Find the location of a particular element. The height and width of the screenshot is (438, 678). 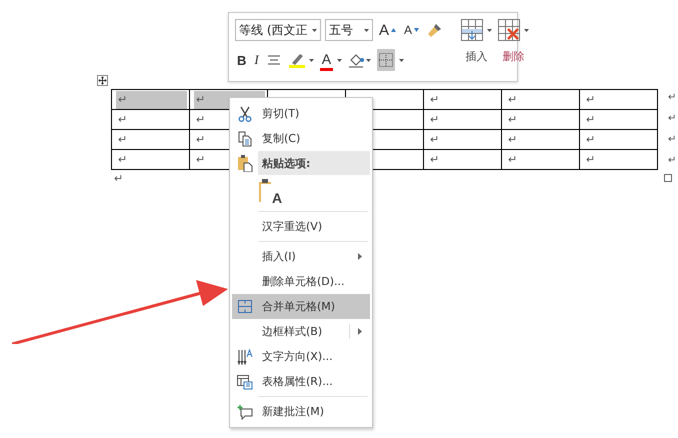

paste-icon is located at coordinates (245, 163).